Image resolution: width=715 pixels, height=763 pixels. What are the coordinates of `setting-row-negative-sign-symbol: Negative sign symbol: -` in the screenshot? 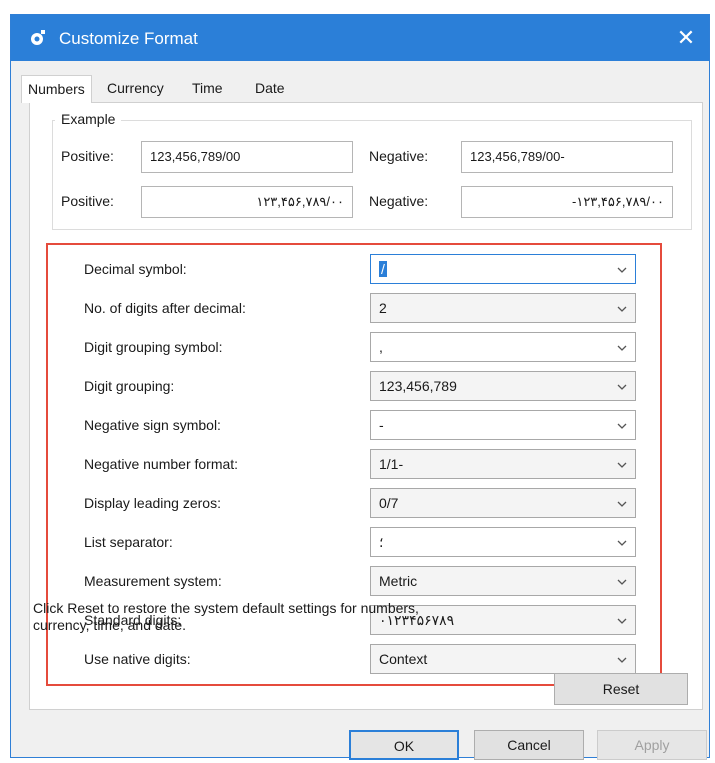 It's located at (354, 426).